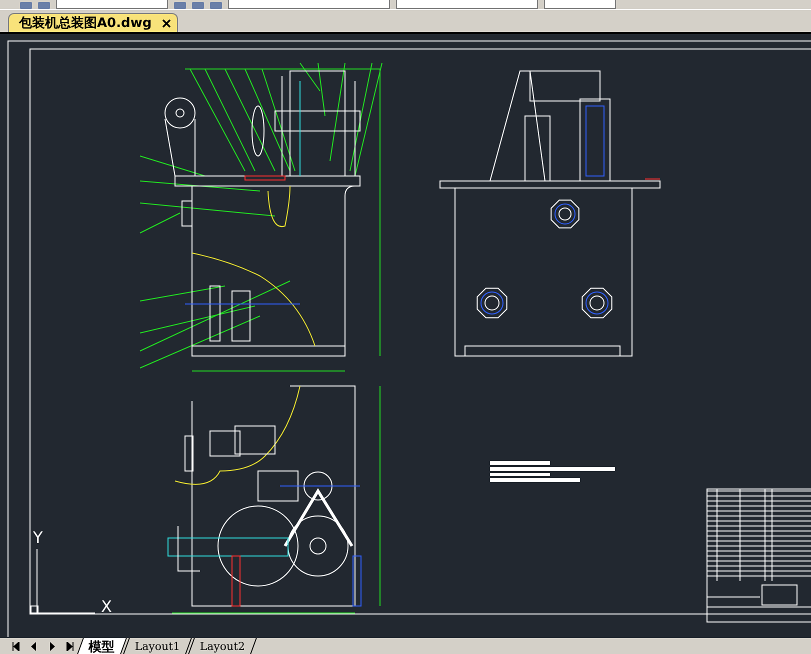 This screenshot has width=811, height=654. What do you see at coordinates (38, 537) in the screenshot?
I see `axis-label: Y` at bounding box center [38, 537].